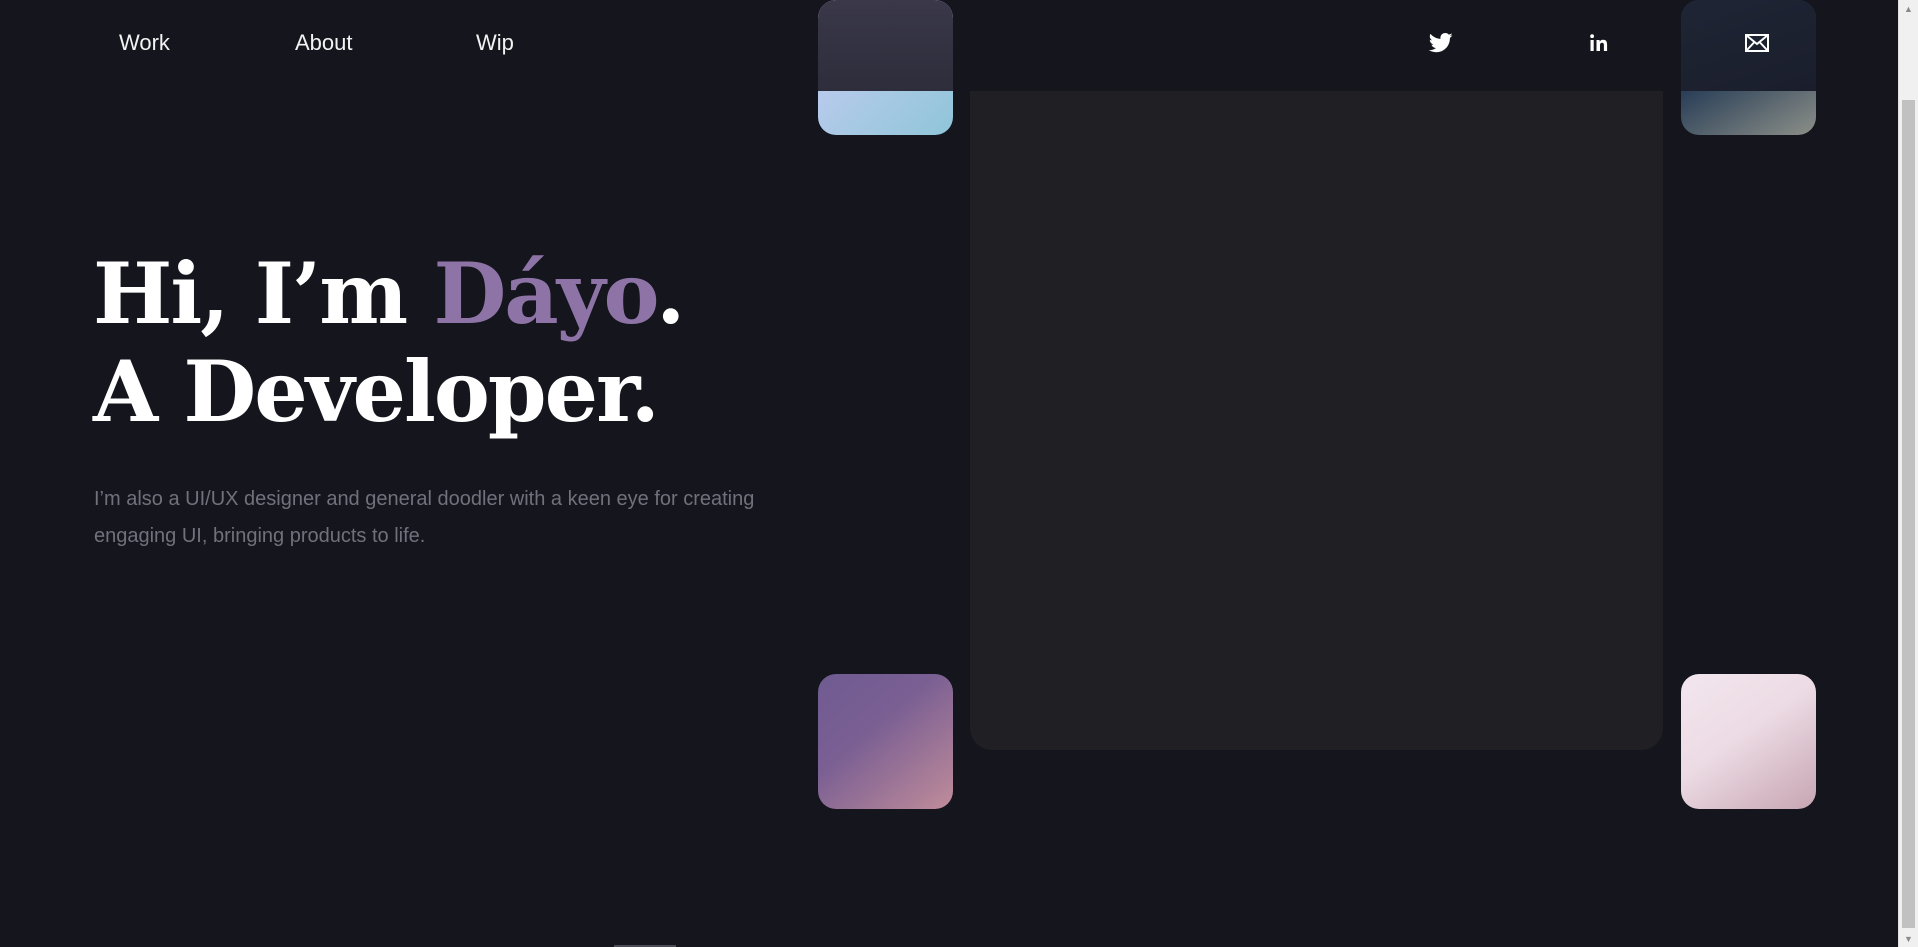  Describe the element at coordinates (885, 67) in the screenshot. I see `gradient-tile-top-left` at that location.